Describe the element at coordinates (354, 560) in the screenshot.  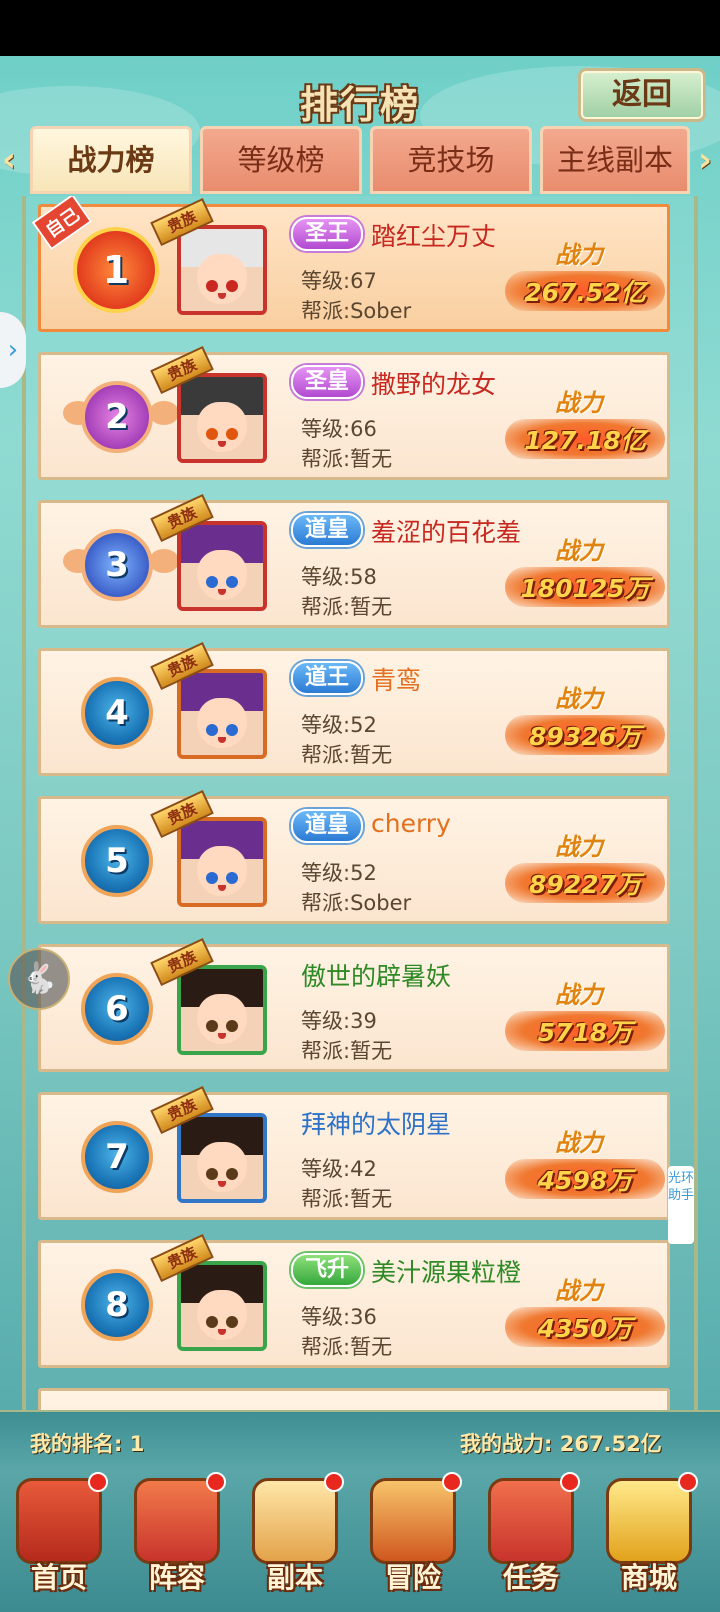
I see `list-item: 3 贵族 道皇 羞涩的百花羞 等级:58 帮派:暂无 战力 180125万` at that location.